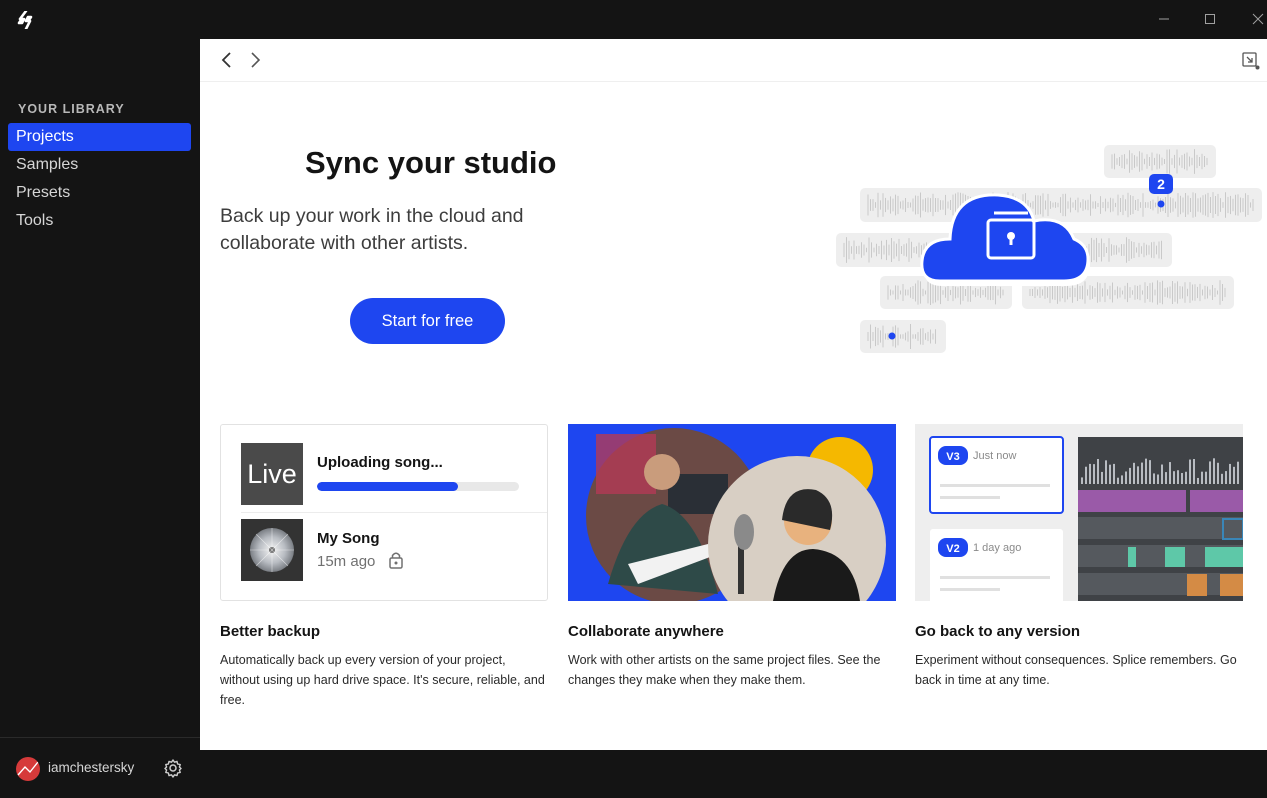  What do you see at coordinates (1049, 249) in the screenshot?
I see `cloud-sync-illustration: 2` at bounding box center [1049, 249].